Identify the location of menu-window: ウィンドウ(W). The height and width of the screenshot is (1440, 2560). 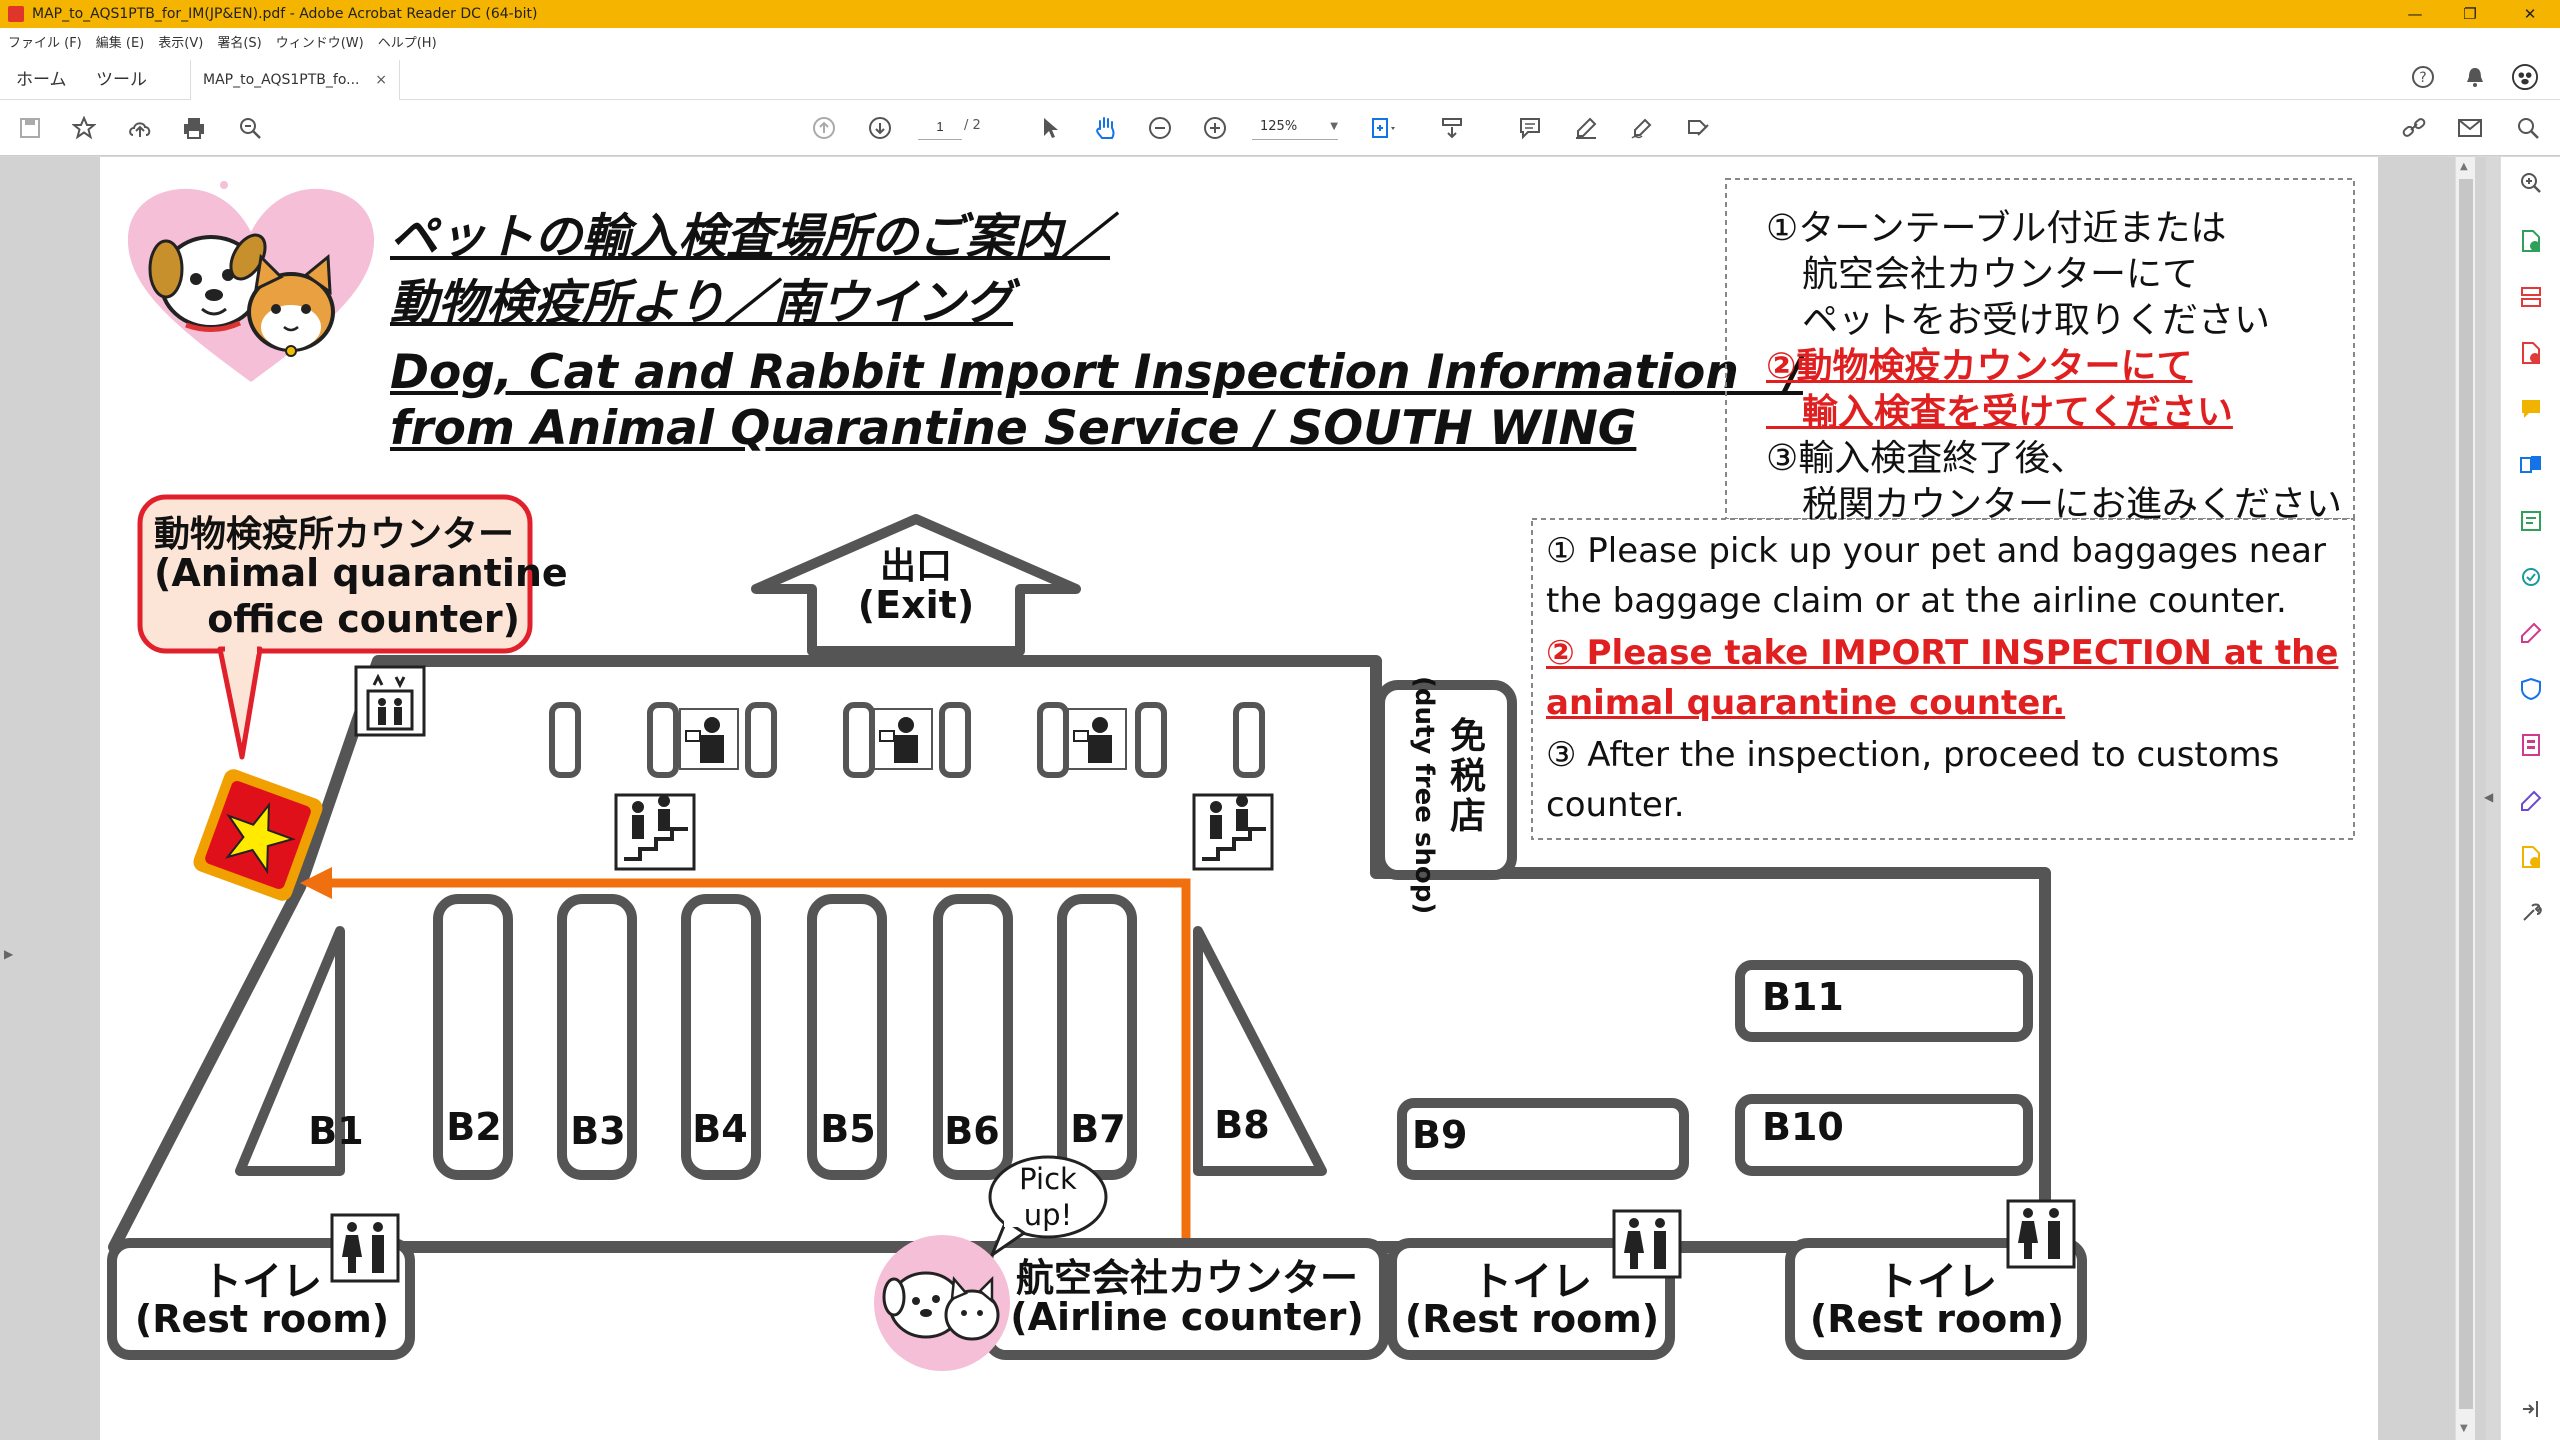
(320, 41).